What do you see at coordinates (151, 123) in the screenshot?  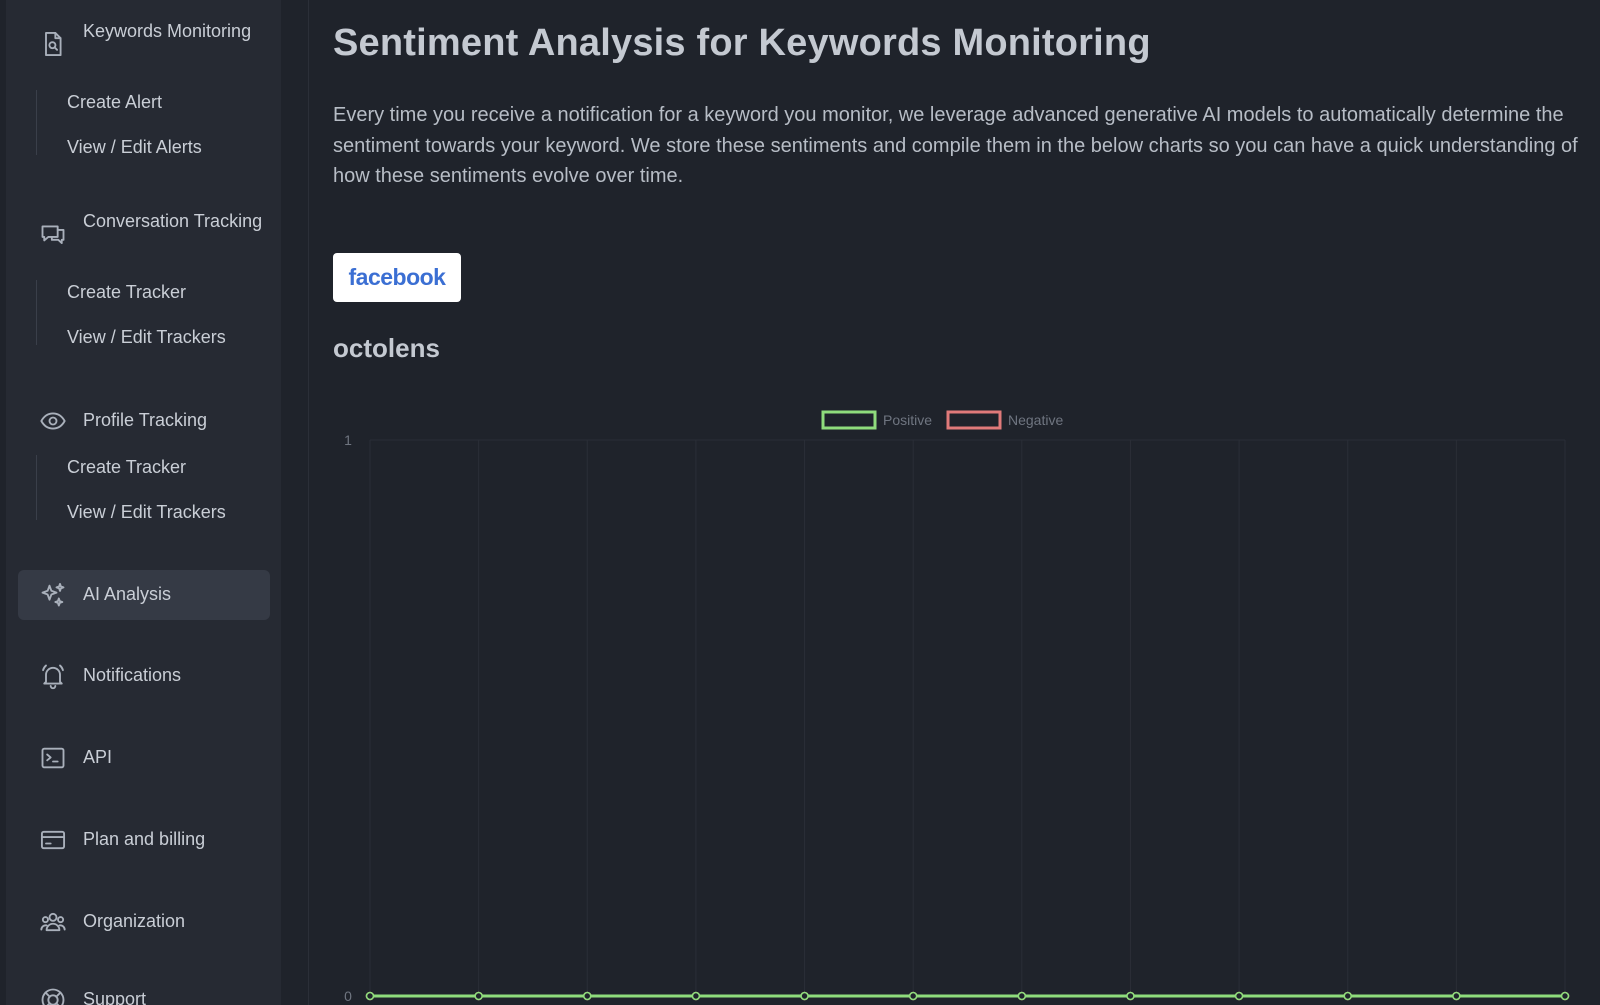 I see `submenu-keywords-monitoring: Create Alert View / Edit Alerts` at bounding box center [151, 123].